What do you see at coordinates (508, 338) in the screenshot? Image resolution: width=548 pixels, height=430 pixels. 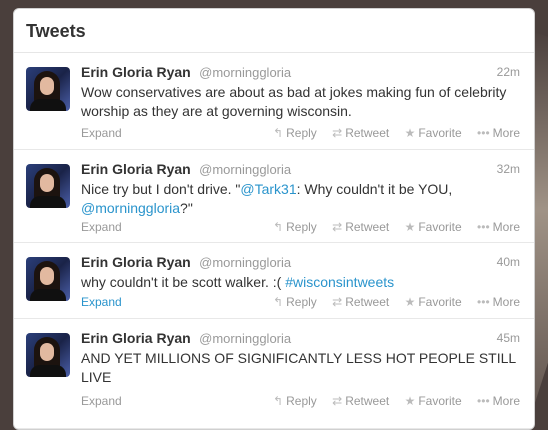 I see `tweet-timestamp: 45m` at bounding box center [508, 338].